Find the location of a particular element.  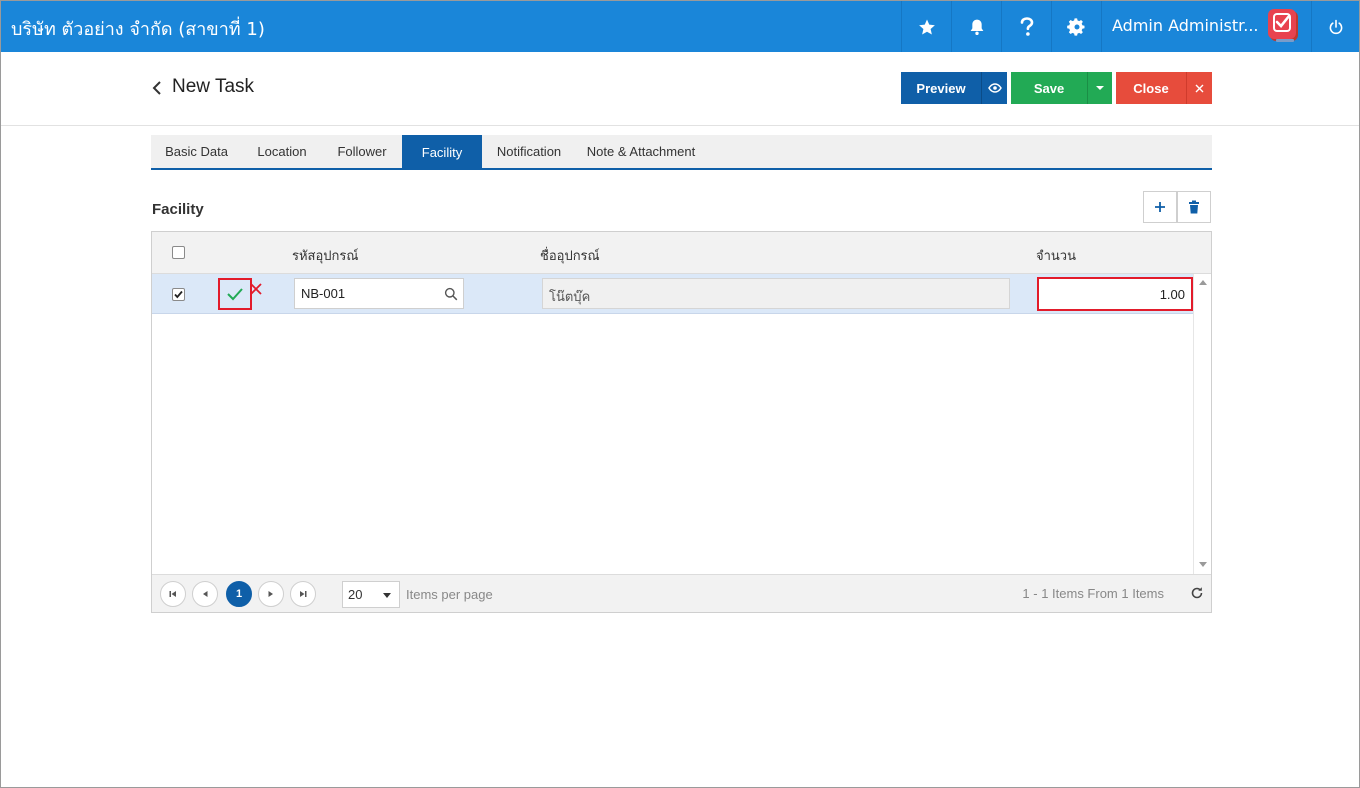

row-checkbox is located at coordinates (178, 294).